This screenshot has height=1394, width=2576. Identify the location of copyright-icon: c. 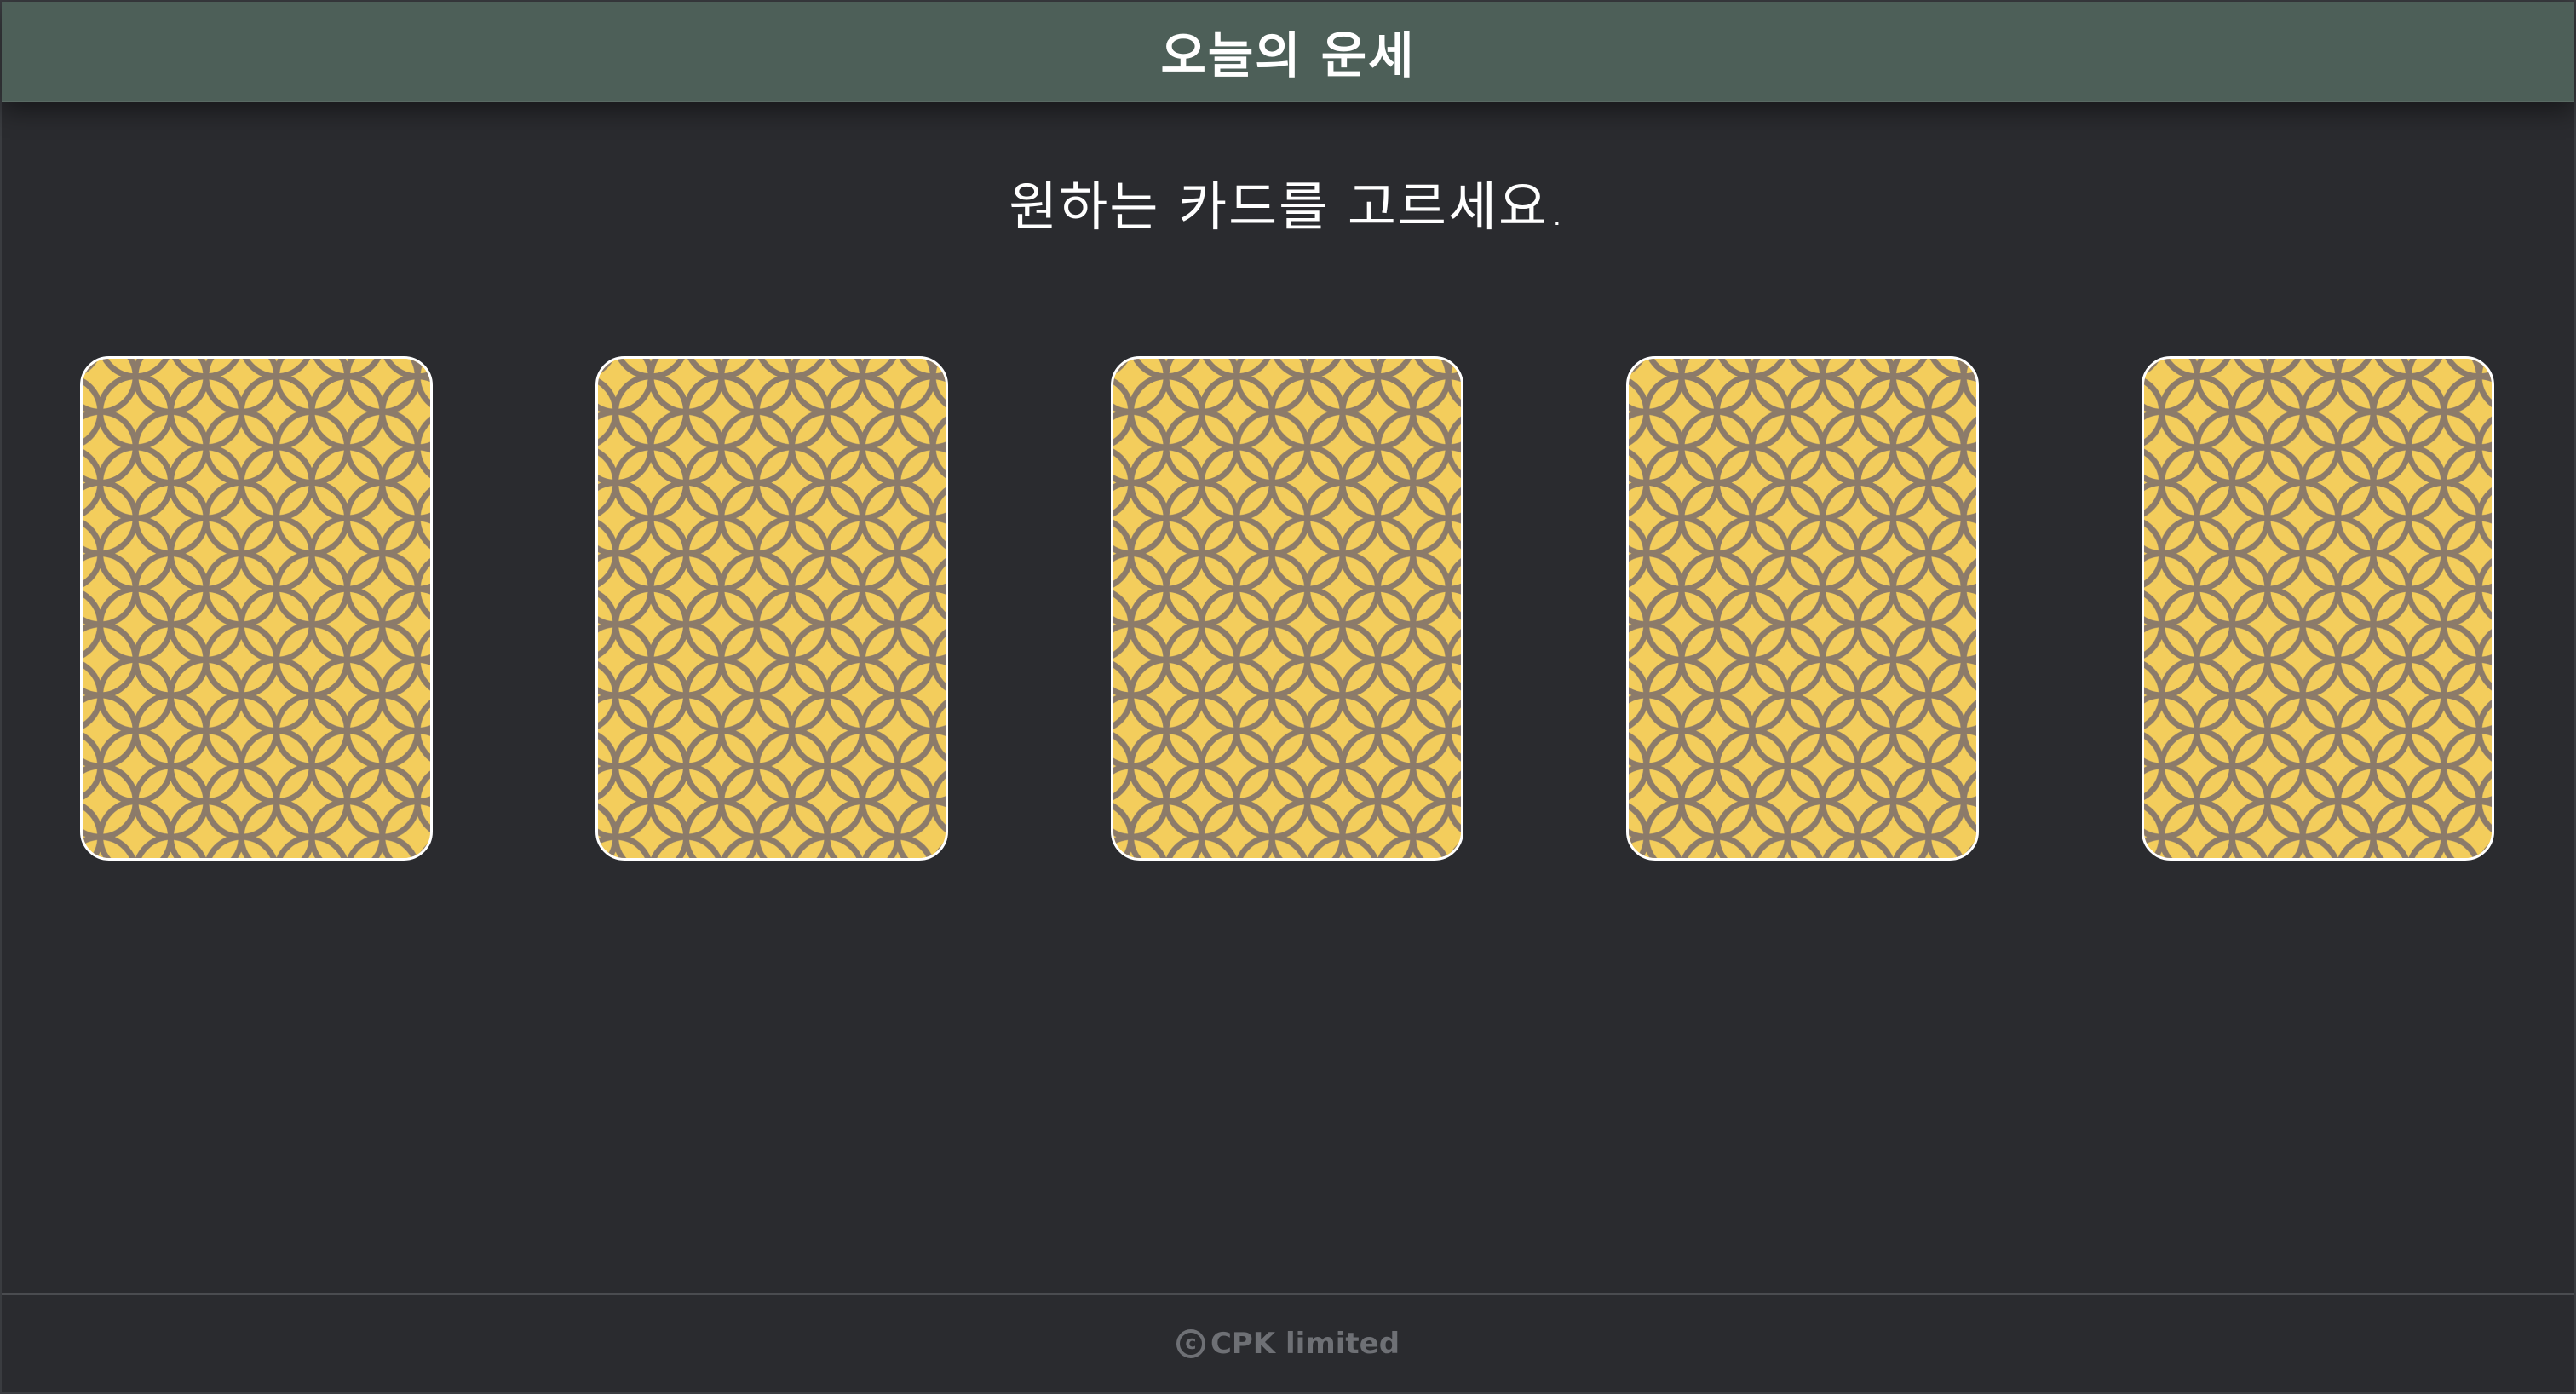
(1191, 1343).